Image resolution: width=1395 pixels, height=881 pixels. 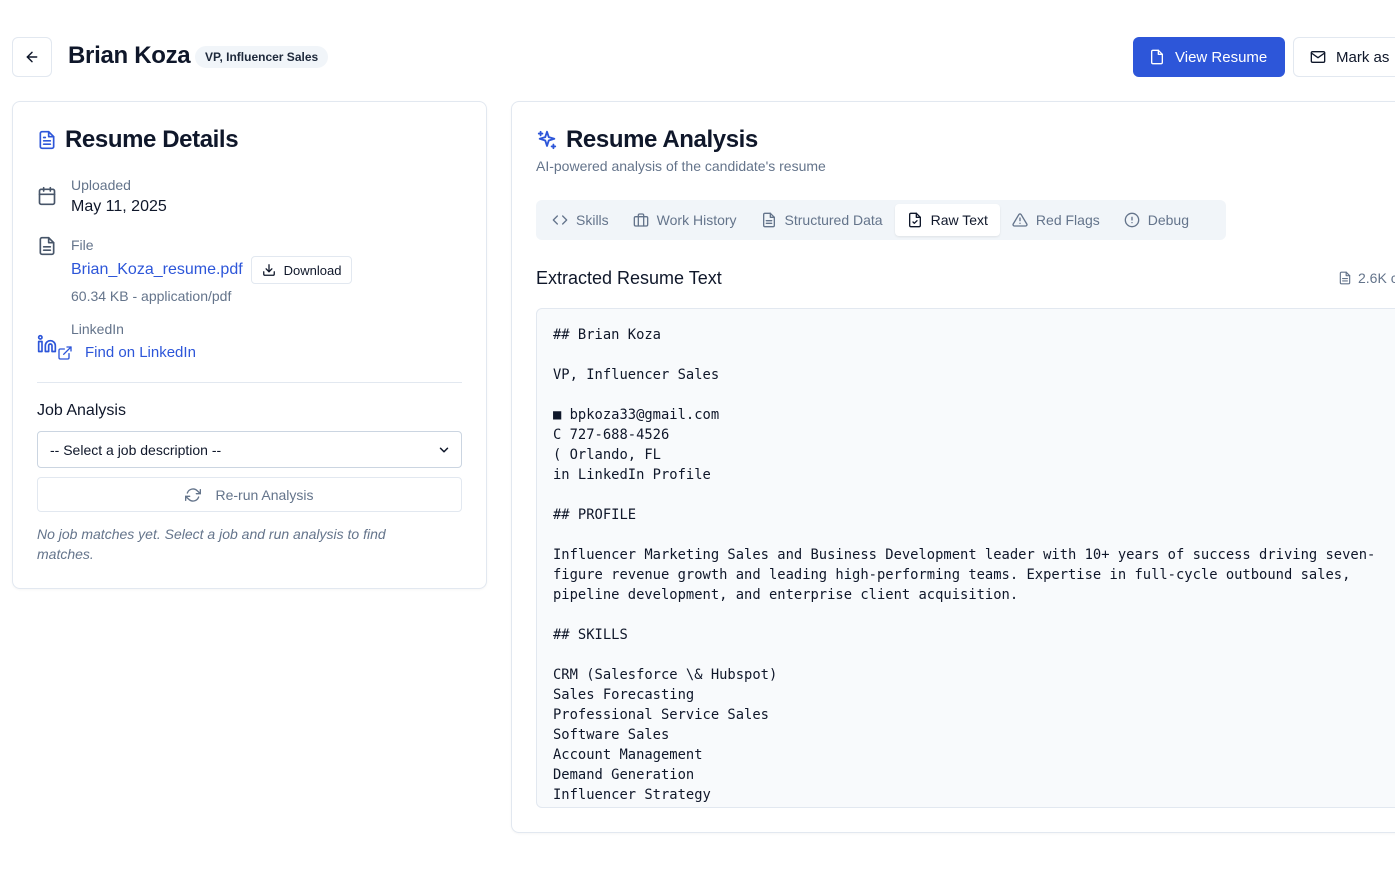 I want to click on raw-text-line: C 727-688-4526, so click(x=611, y=435).